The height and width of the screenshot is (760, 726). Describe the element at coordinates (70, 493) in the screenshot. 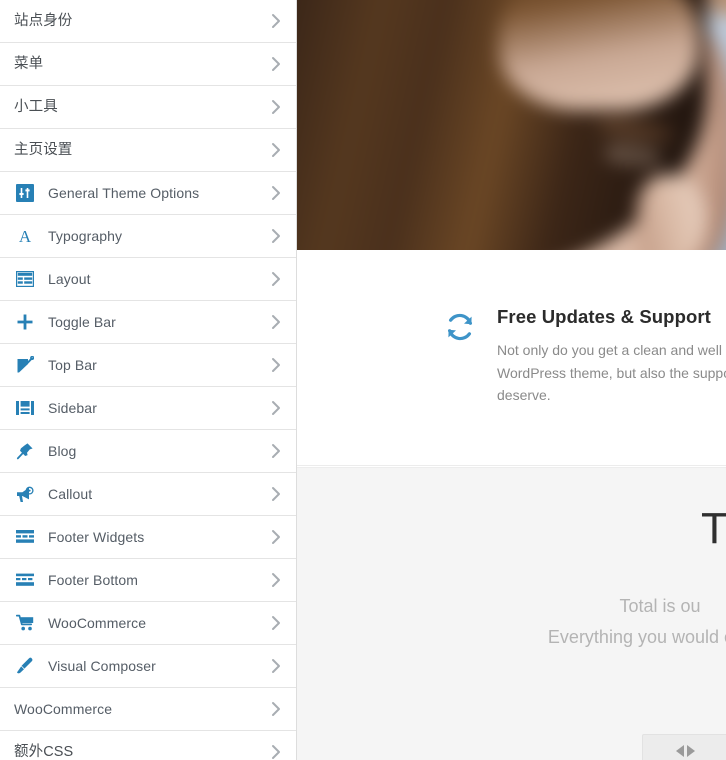

I see `sidebar-item-label: Callout` at that location.